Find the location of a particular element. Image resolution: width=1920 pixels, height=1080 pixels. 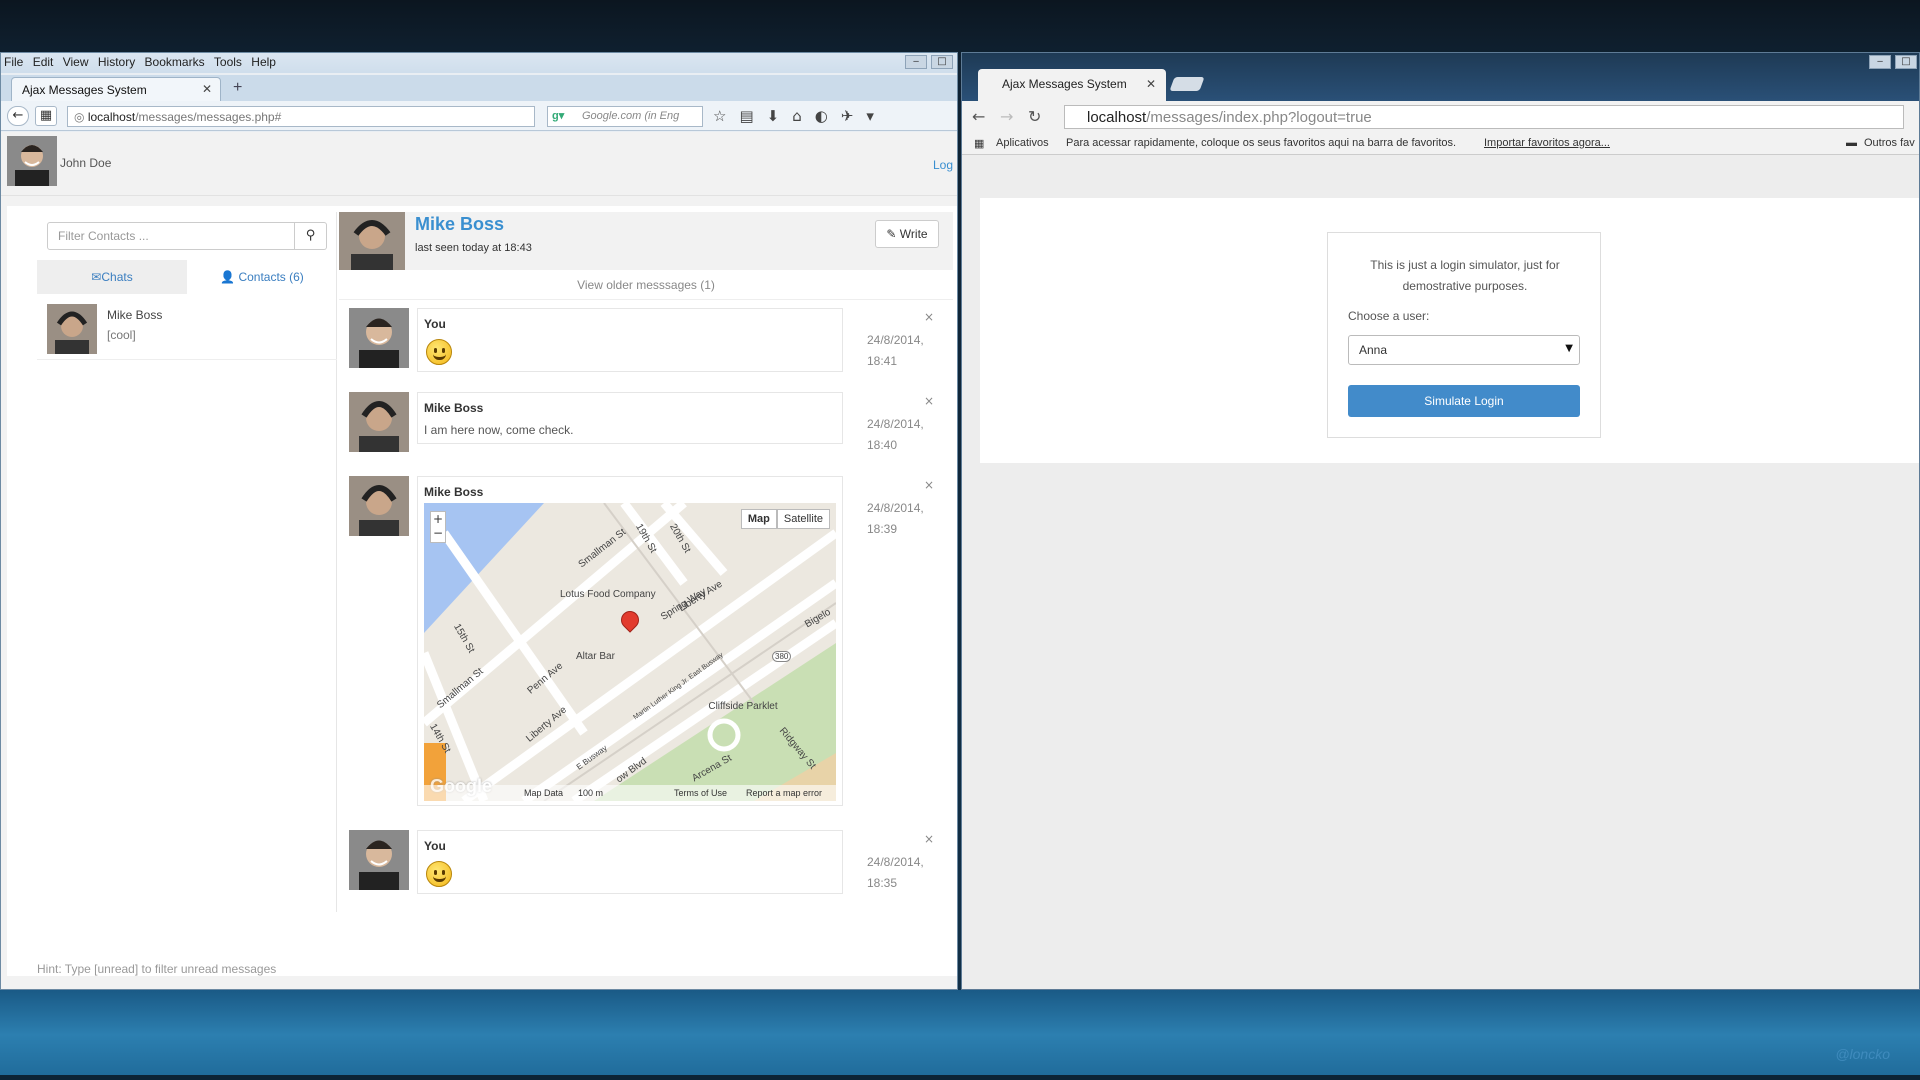

toolbar-icons: ☆ ▤ ⬇ ⌂ ◐ ✈ ▾ is located at coordinates (793, 116).